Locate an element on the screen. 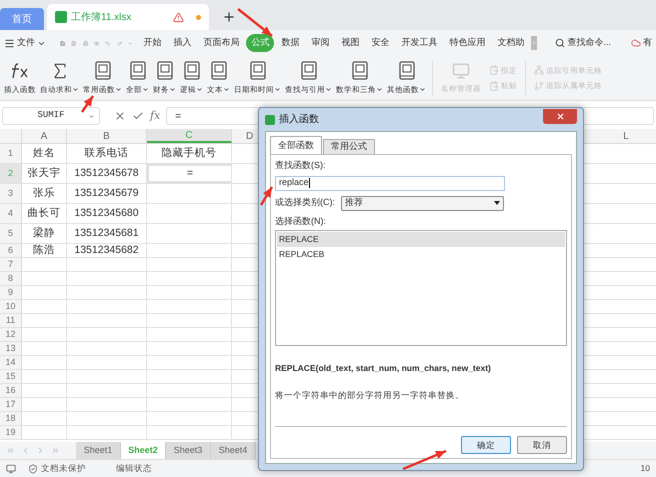 The image size is (656, 477). chevron-right-icon is located at coordinates (534, 43).